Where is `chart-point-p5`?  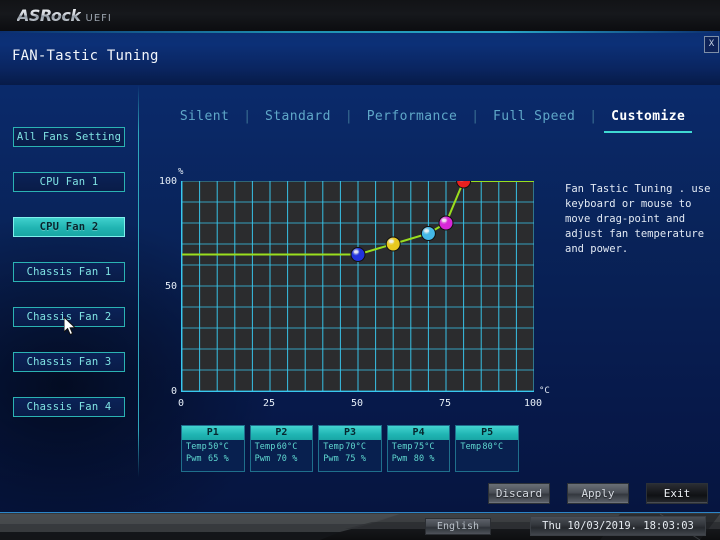 chart-point-p5 is located at coordinates (464, 185).